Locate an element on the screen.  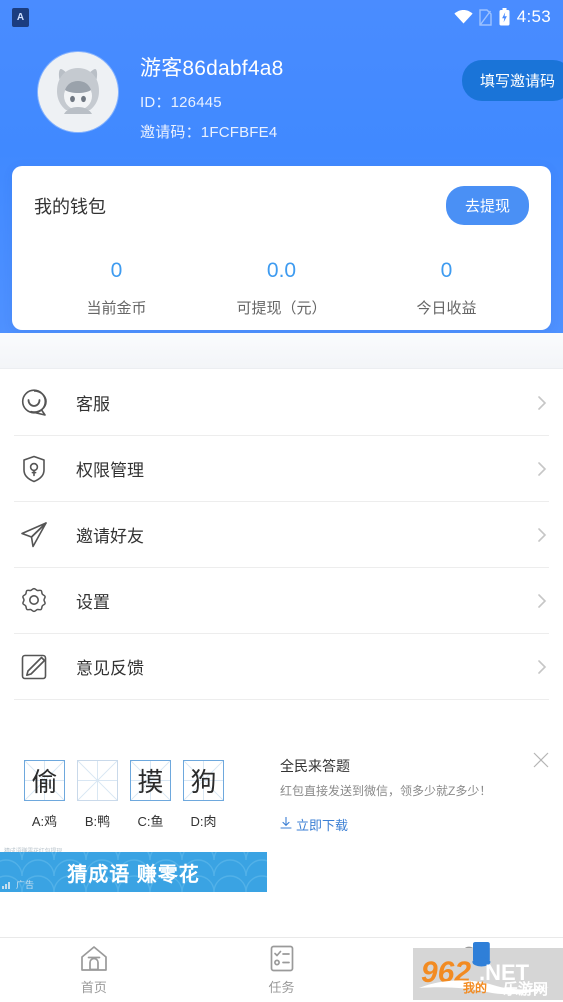
puzzle-tiles: 偷 摸 狗 is located at coordinates (124, 780).